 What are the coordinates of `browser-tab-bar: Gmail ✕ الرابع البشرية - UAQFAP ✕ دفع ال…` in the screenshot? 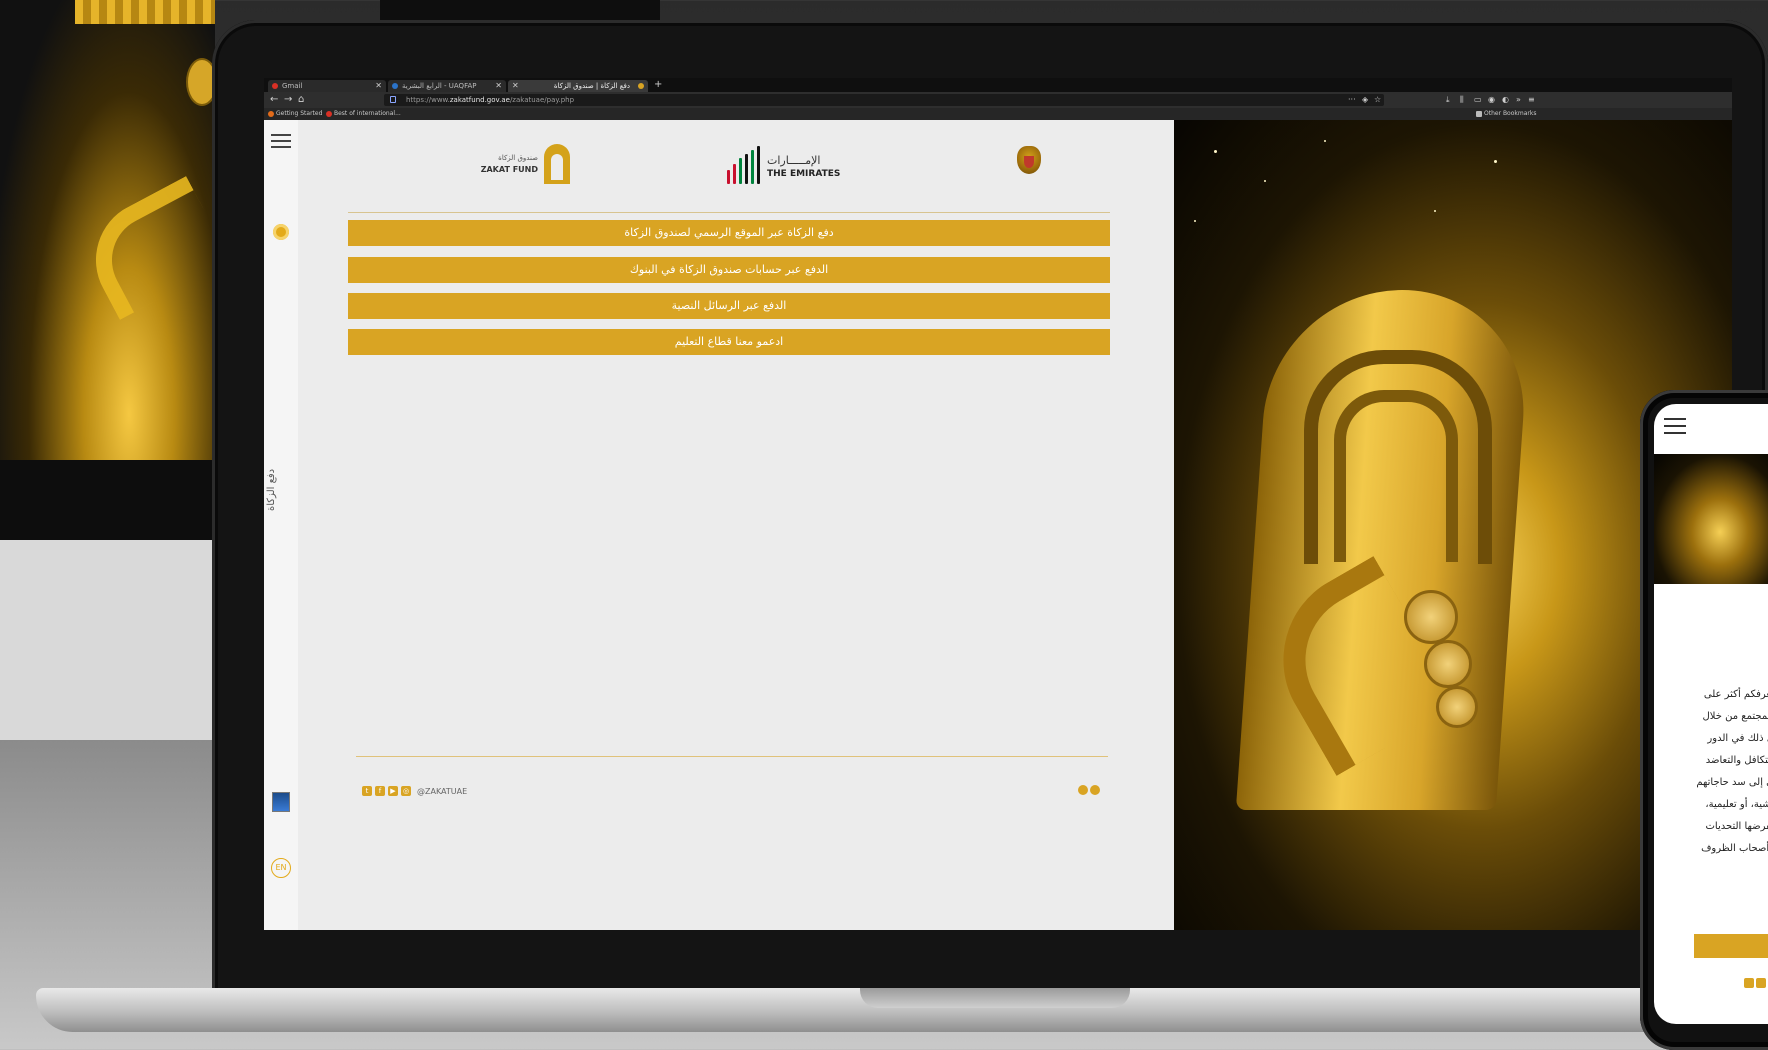 It's located at (998, 85).